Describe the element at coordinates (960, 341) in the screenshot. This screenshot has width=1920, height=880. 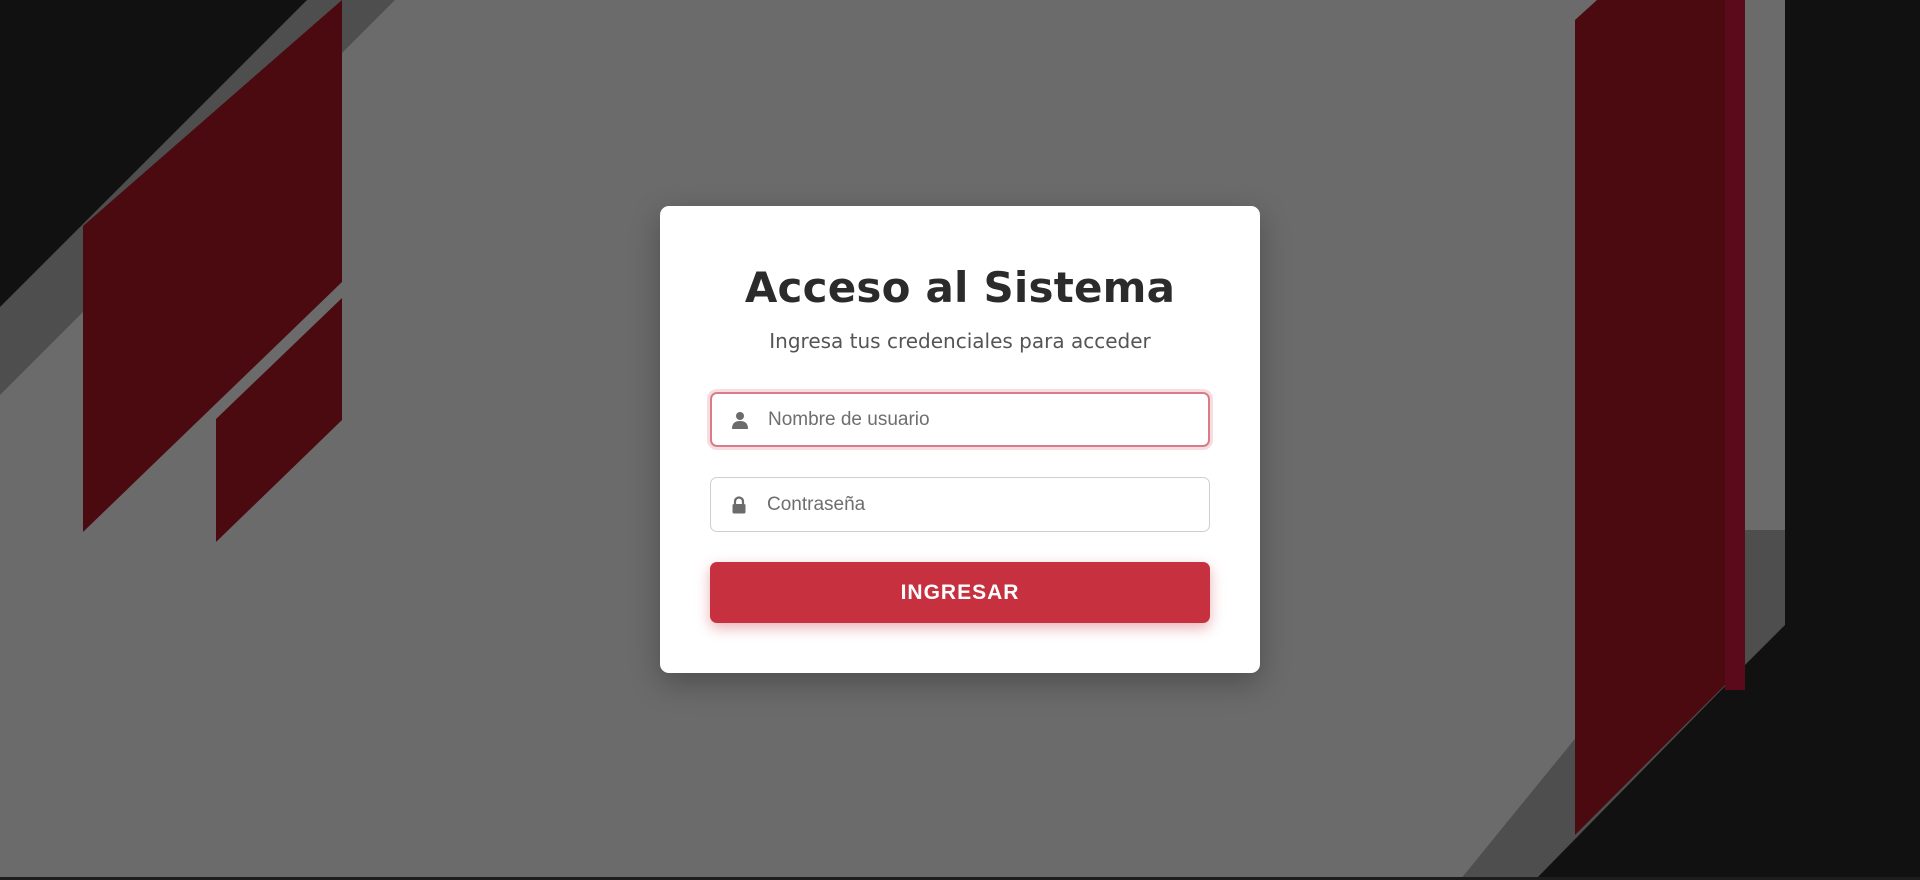
I see `login-subtitle: Ingresa tus credenciales para acceder` at that location.